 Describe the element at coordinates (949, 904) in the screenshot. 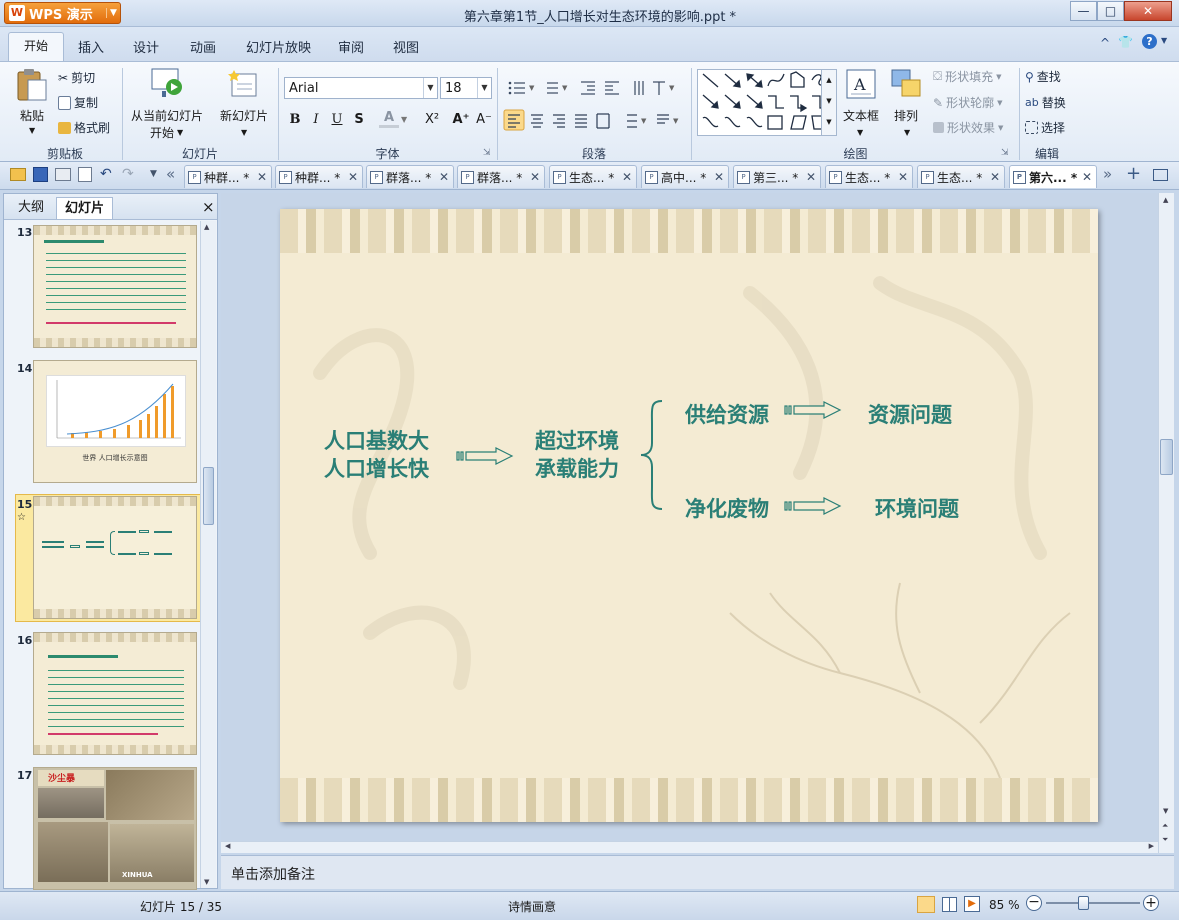

I see `slide-sorter-icon` at that location.